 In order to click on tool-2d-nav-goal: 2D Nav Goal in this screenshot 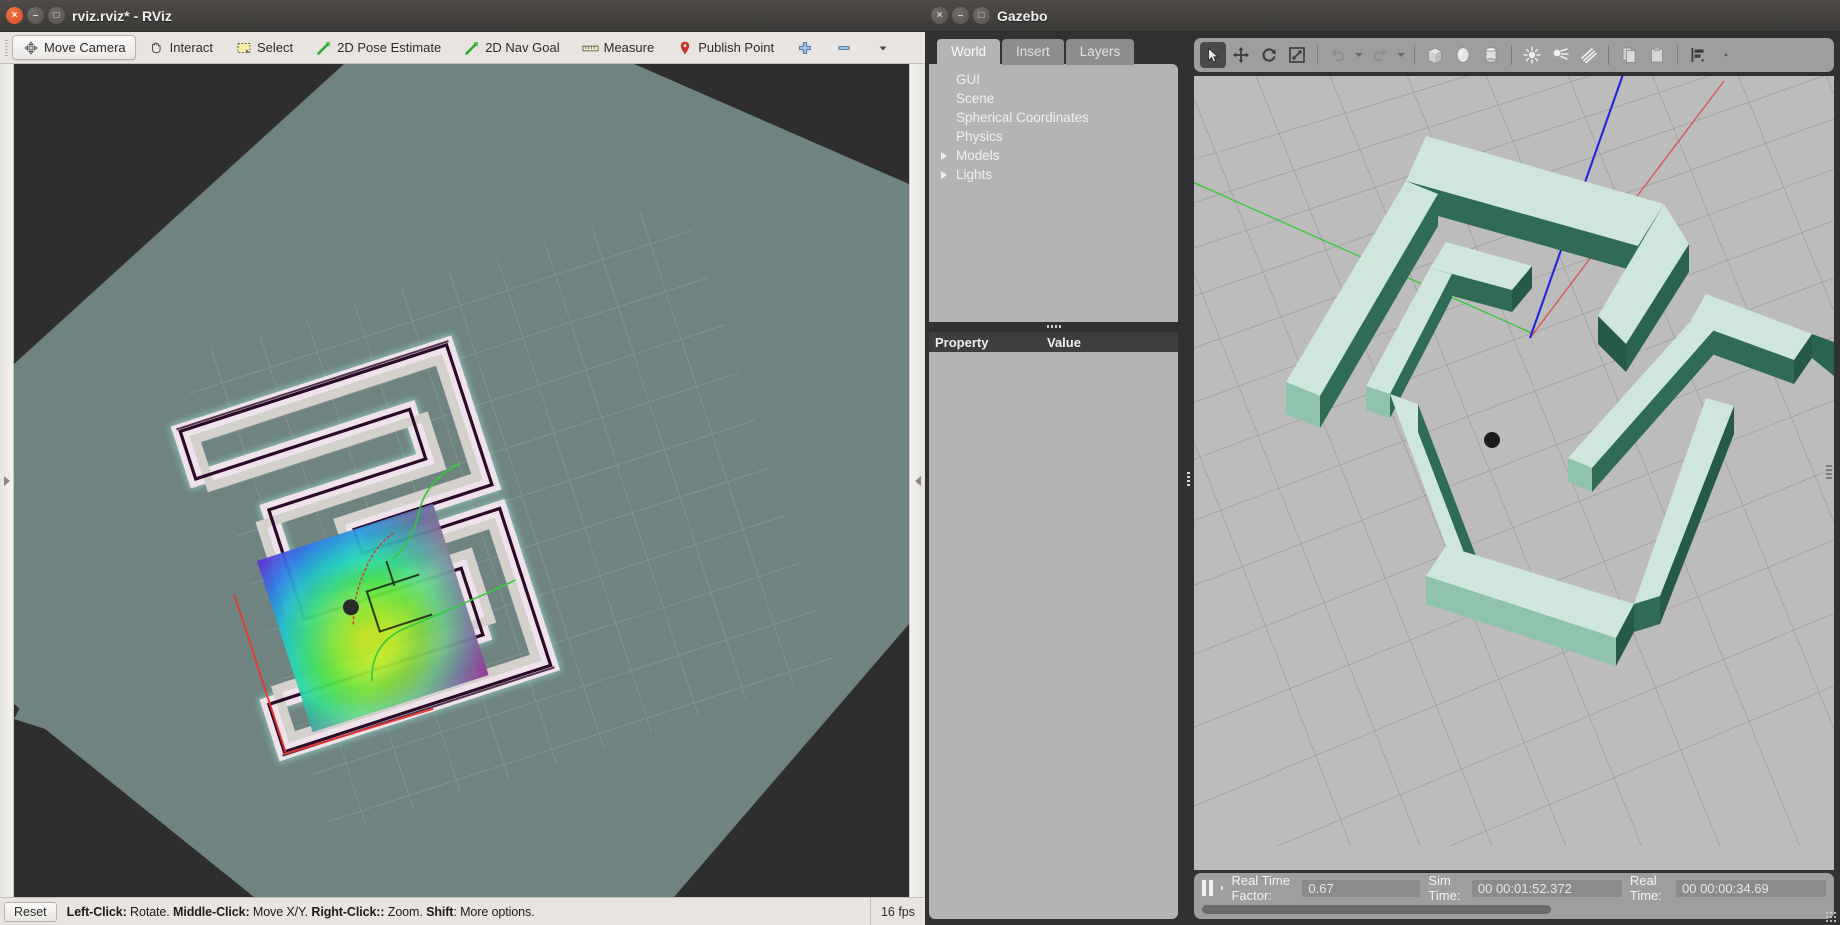, I will do `click(511, 47)`.